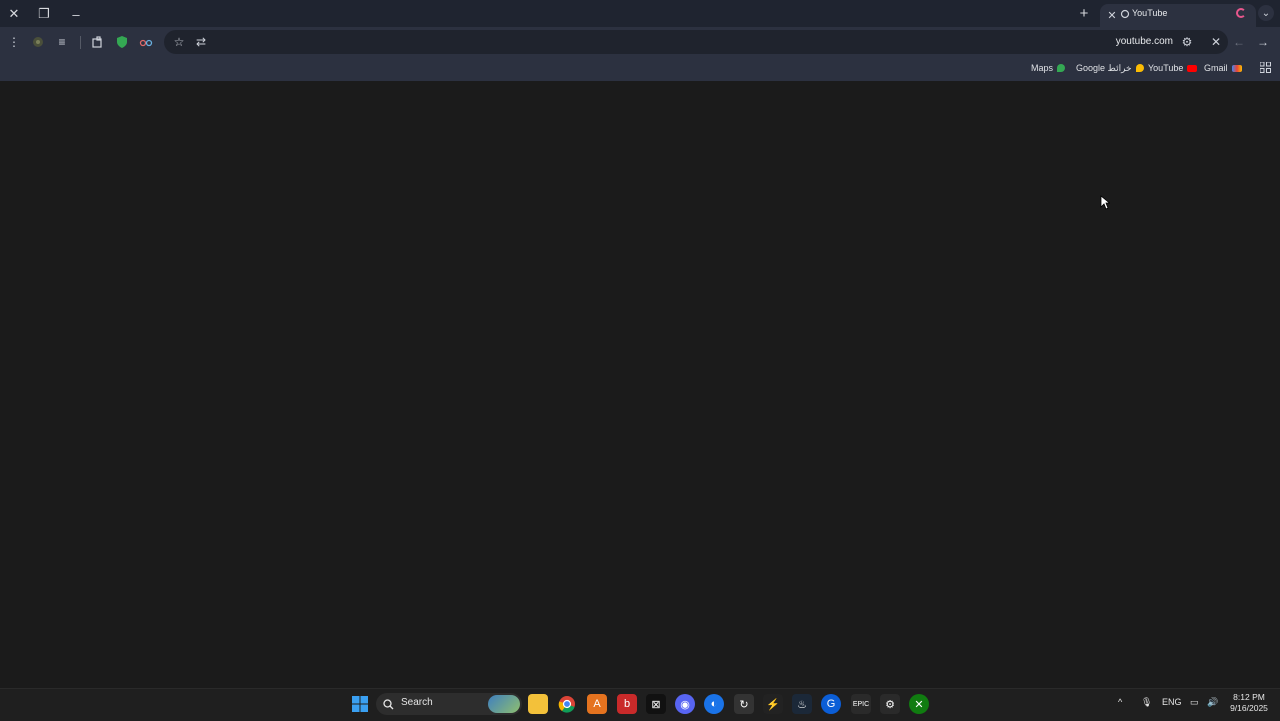  What do you see at coordinates (417, 702) in the screenshot?
I see `search-label: Search` at bounding box center [417, 702].